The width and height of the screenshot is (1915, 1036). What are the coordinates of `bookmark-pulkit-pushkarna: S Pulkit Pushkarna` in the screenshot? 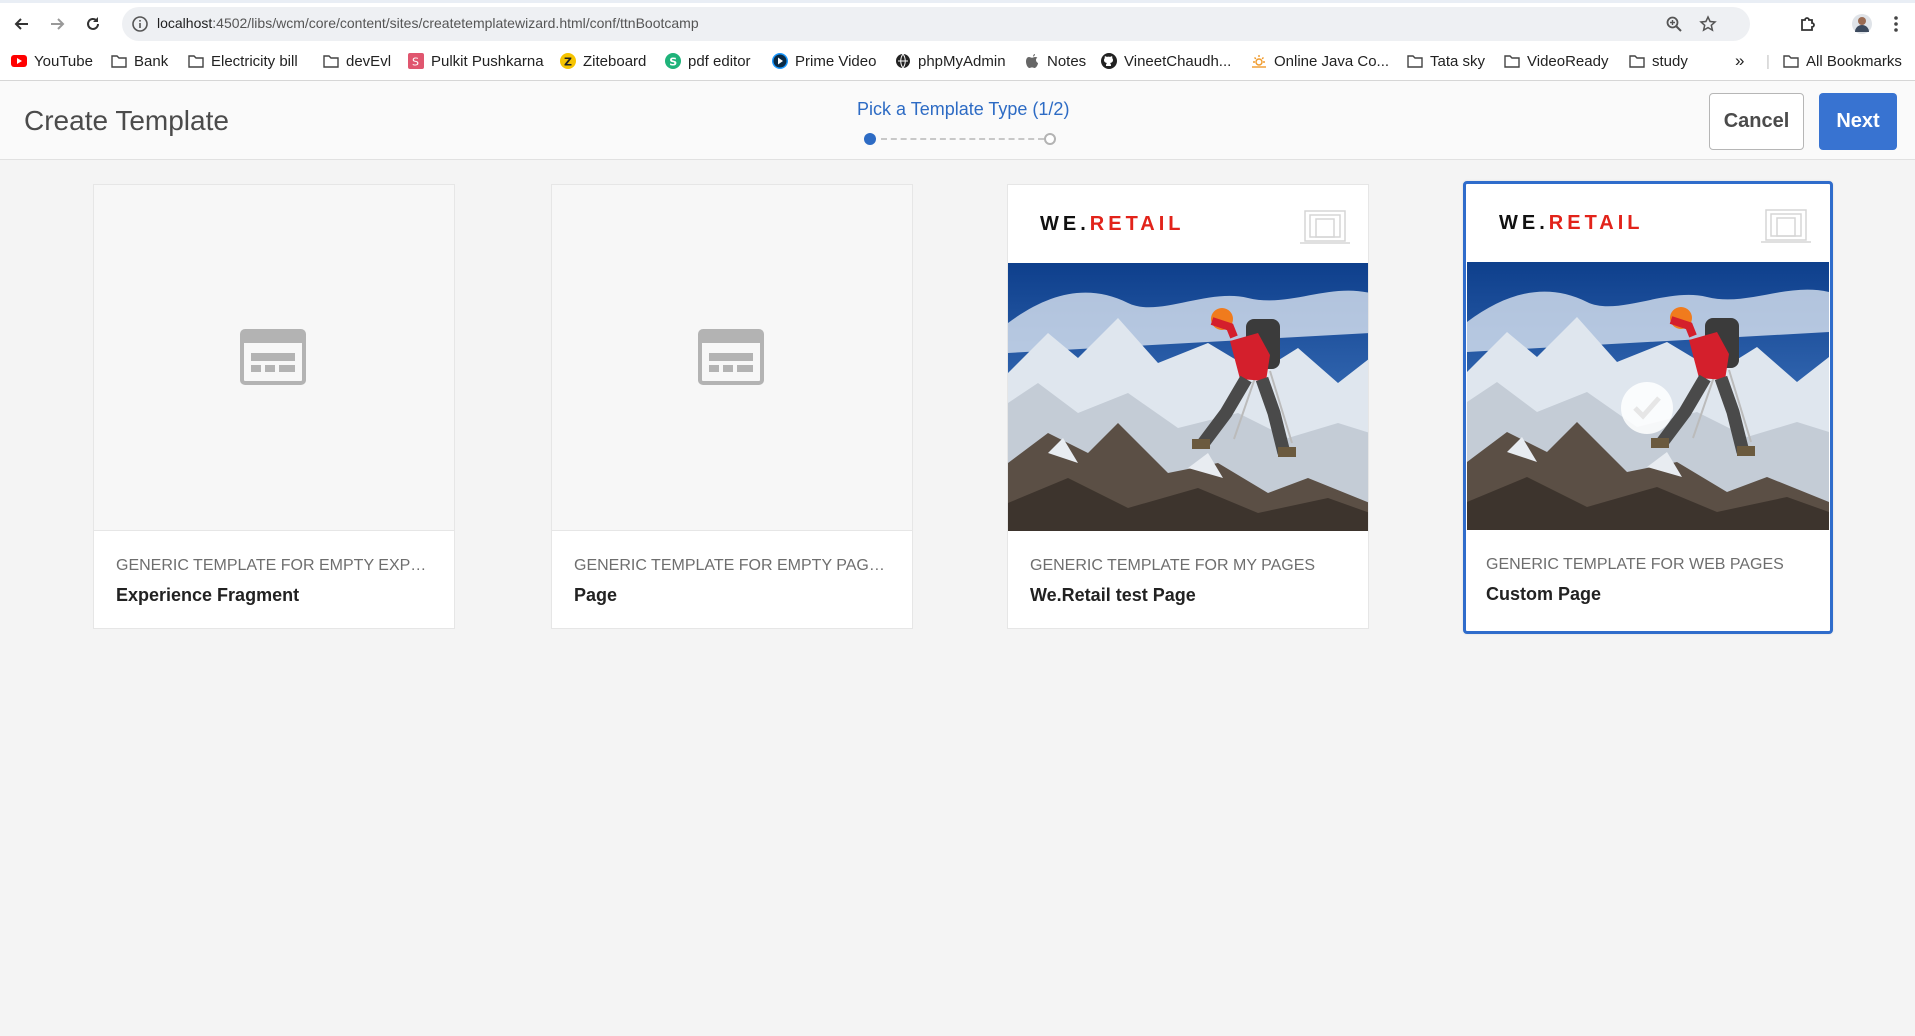 It's located at (476, 61).